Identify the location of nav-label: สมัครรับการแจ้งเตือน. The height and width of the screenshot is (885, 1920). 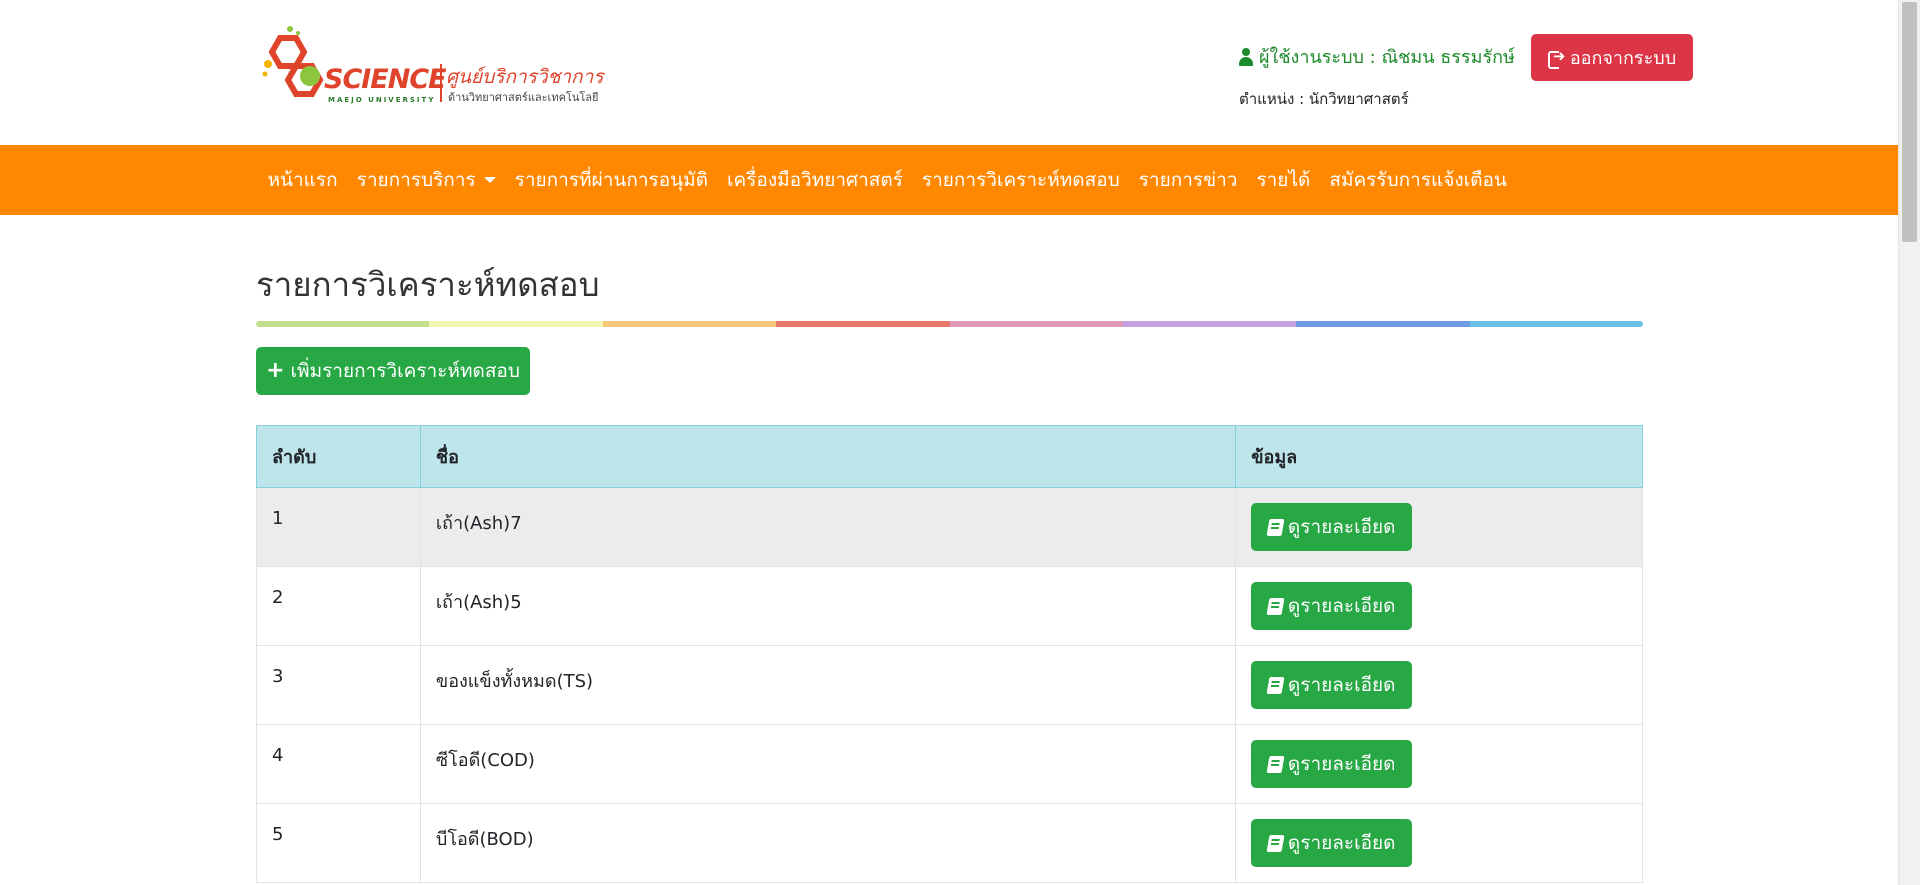
(1418, 180).